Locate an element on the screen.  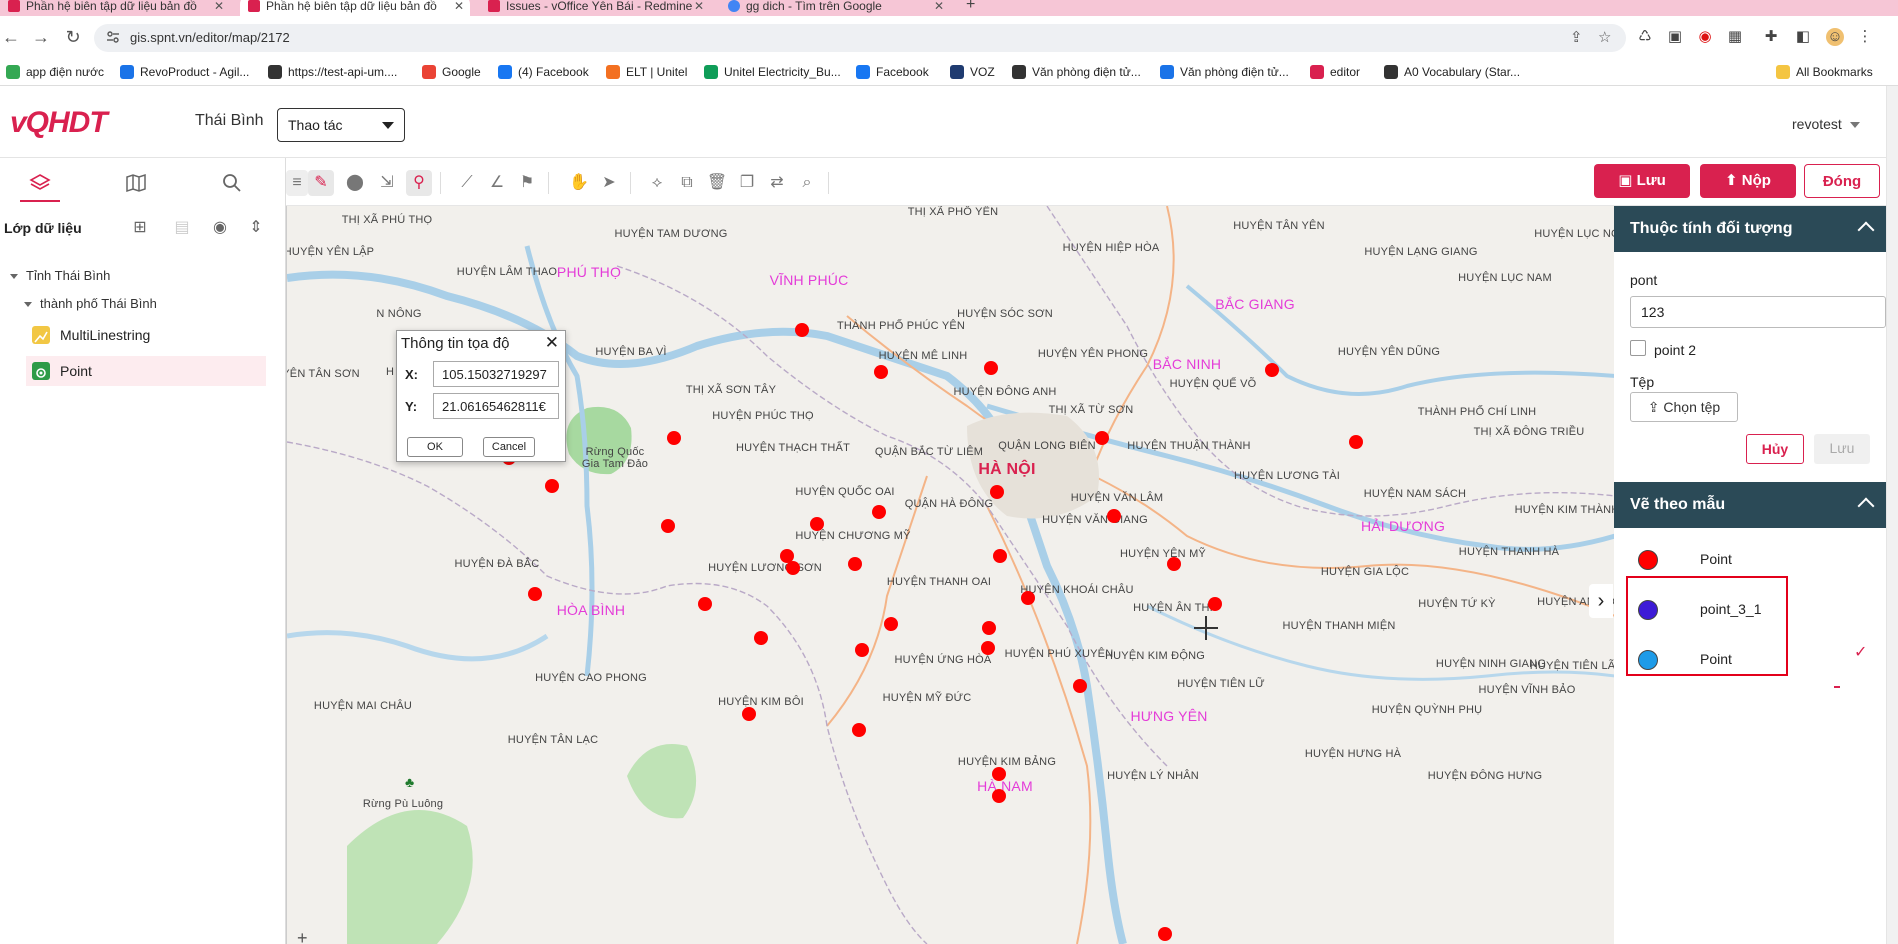
browser-tab: gg dich - Tìm trên Google ✕ is located at coordinates (835, 8).